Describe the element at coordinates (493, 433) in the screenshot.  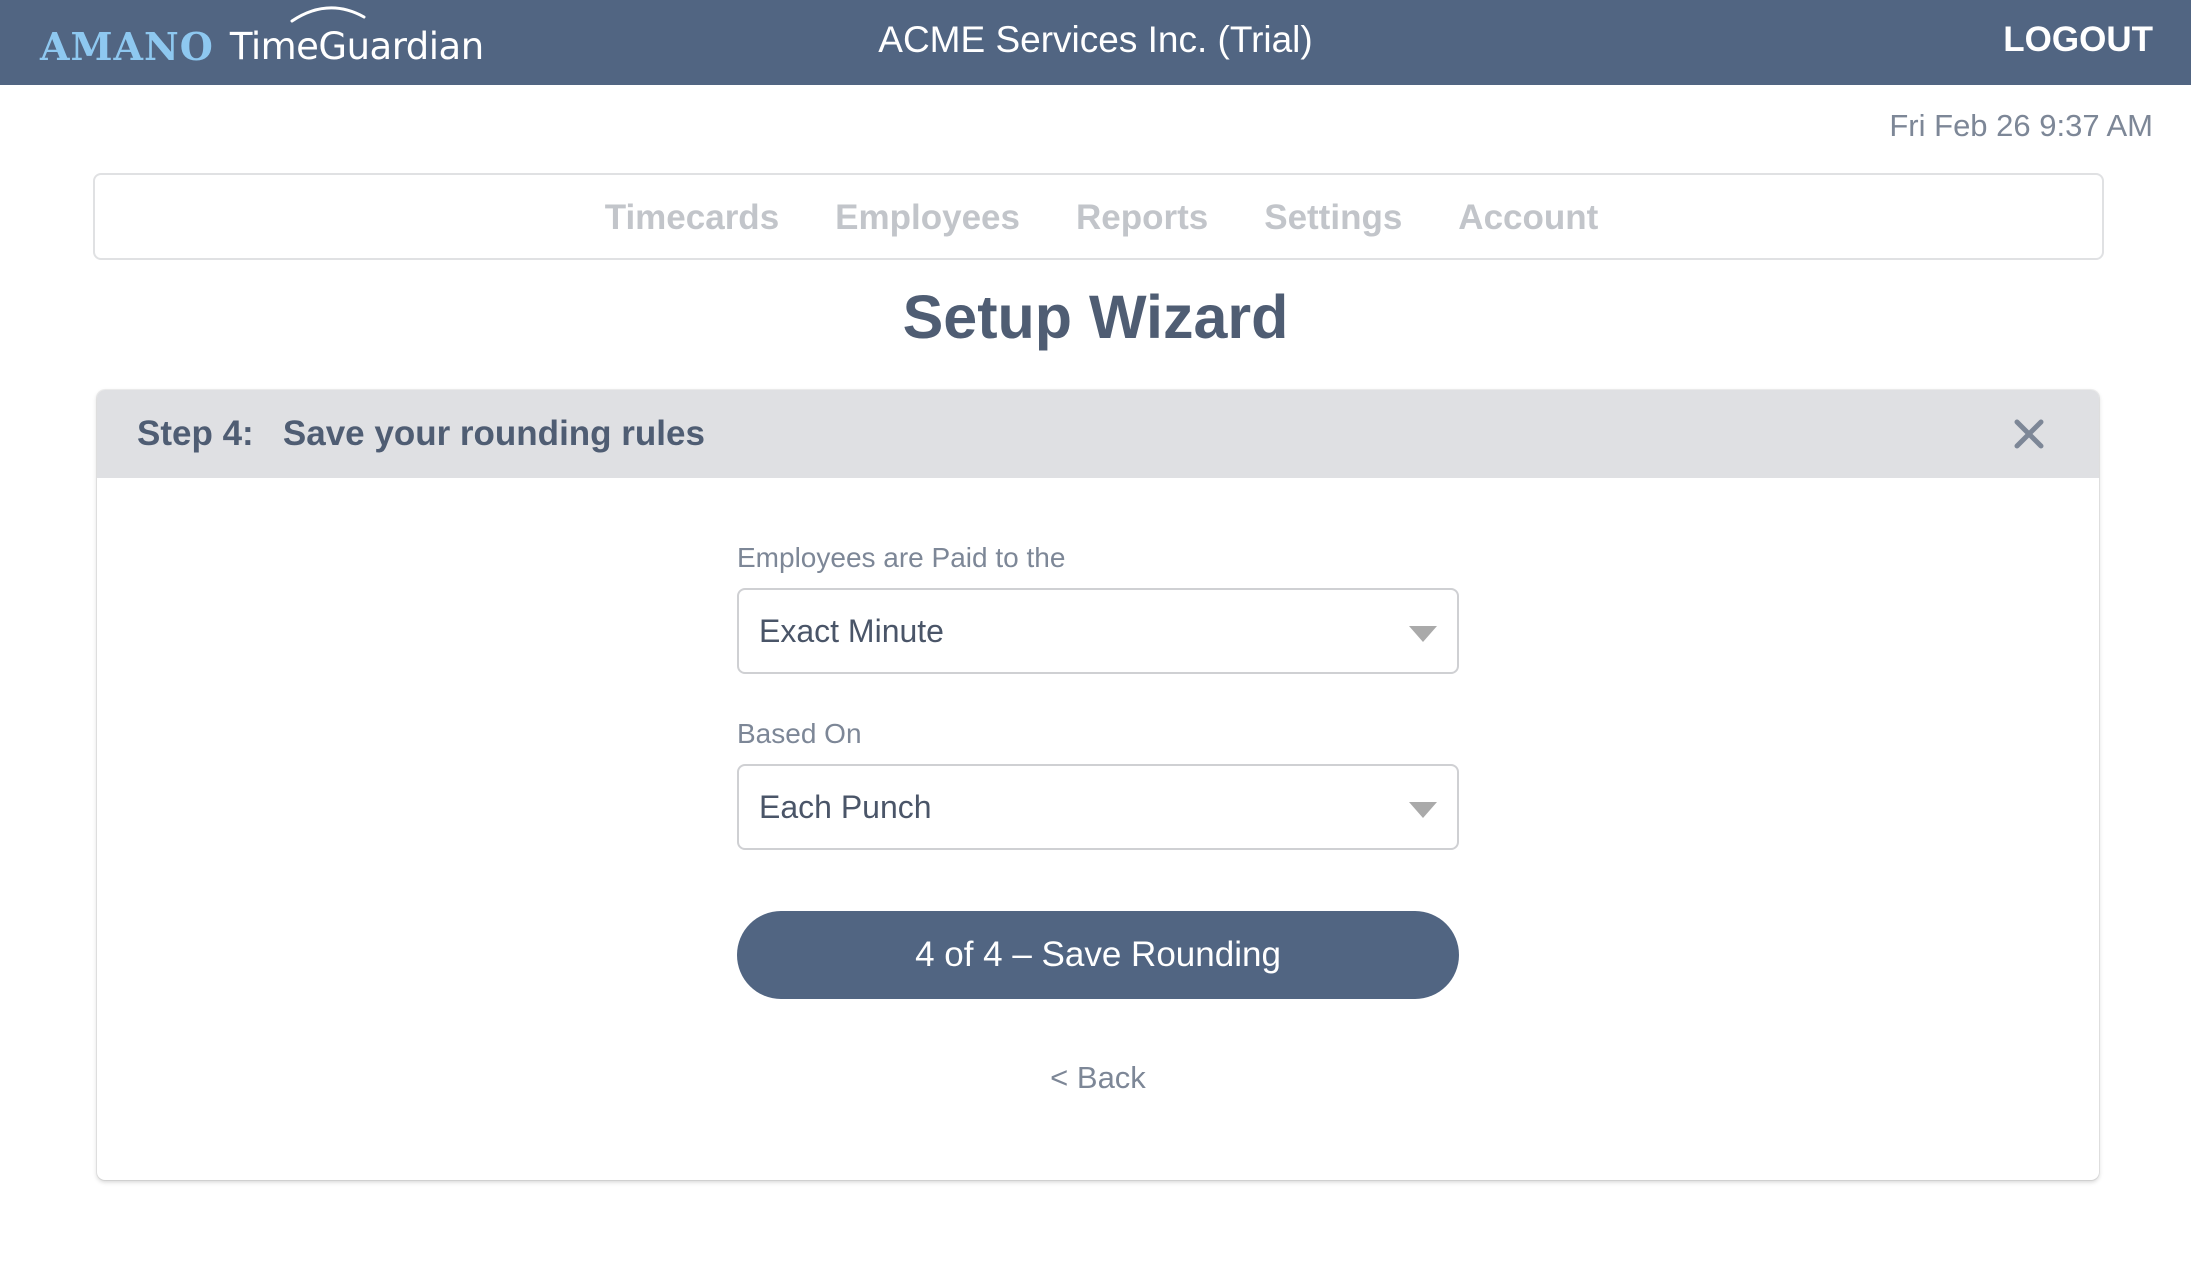
I see `wizard-step-title: Save your rounding rules` at that location.